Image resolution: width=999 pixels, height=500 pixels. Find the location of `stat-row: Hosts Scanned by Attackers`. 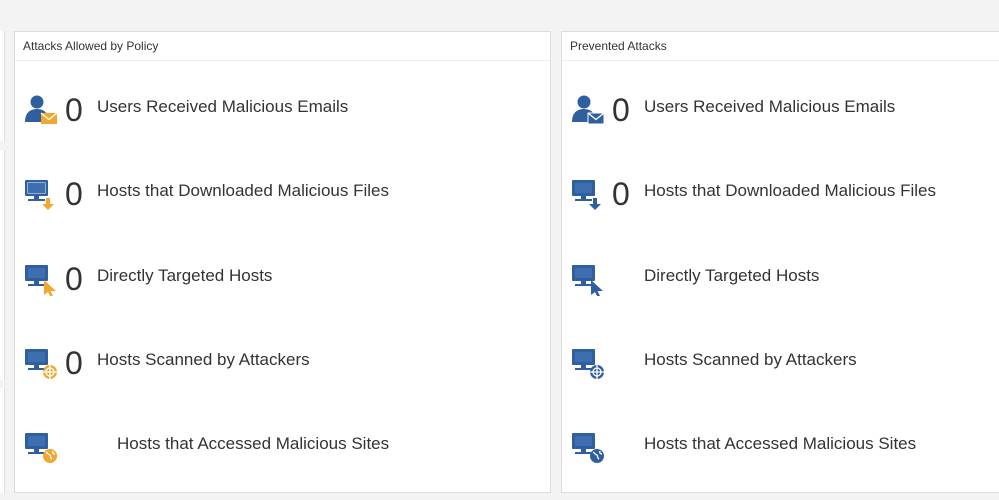

stat-row: Hosts Scanned by Attackers is located at coordinates (780, 363).